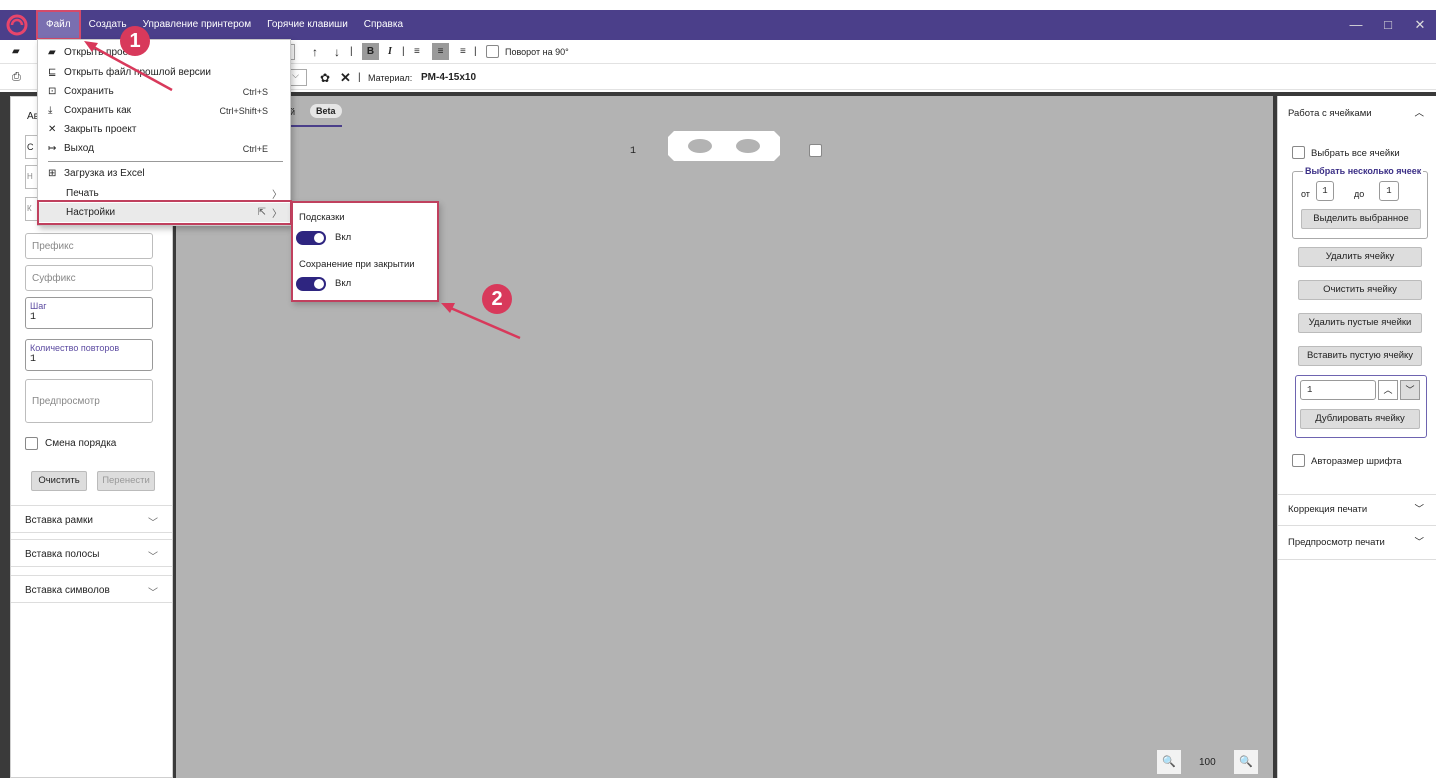  I want to click on callout-2: 2, so click(497, 299).